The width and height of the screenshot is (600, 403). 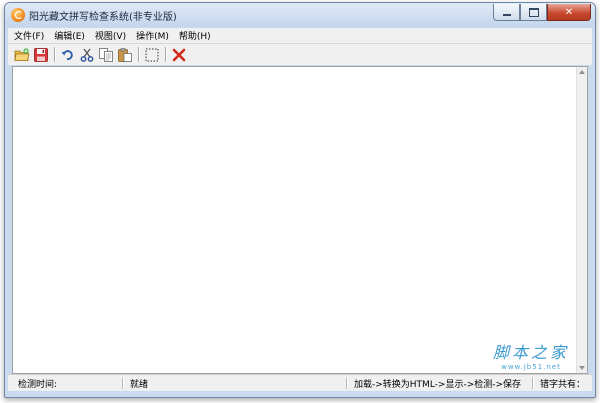 What do you see at coordinates (530, 352) in the screenshot?
I see `watermark-text: 脚本之家` at bounding box center [530, 352].